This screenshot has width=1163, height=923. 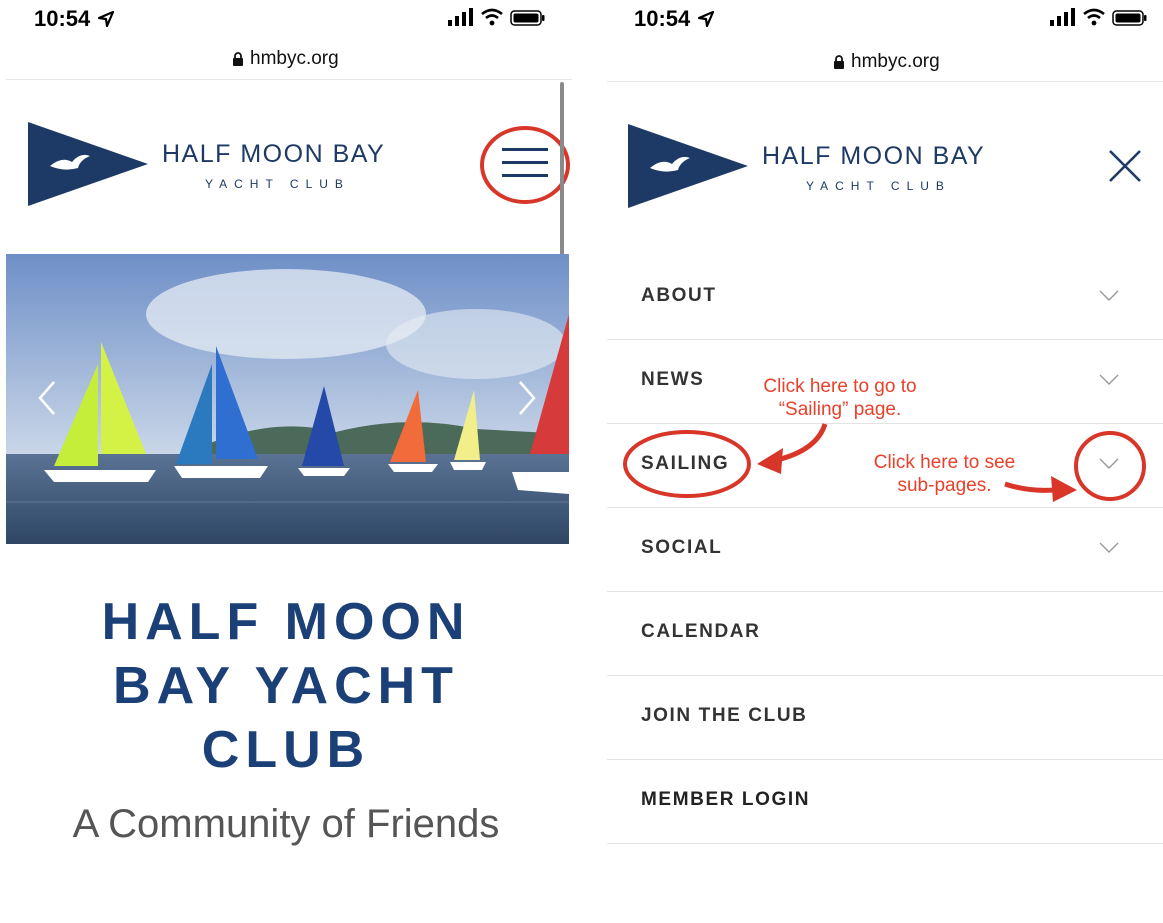 I want to click on annotation-arrow-sailing, so click(x=793, y=452).